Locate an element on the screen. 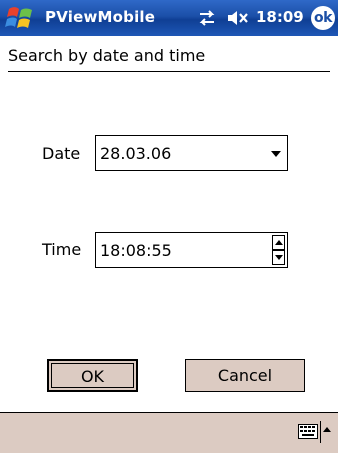 Image resolution: width=338 pixels, height=453 pixels. keyboard-icon is located at coordinates (308, 431).